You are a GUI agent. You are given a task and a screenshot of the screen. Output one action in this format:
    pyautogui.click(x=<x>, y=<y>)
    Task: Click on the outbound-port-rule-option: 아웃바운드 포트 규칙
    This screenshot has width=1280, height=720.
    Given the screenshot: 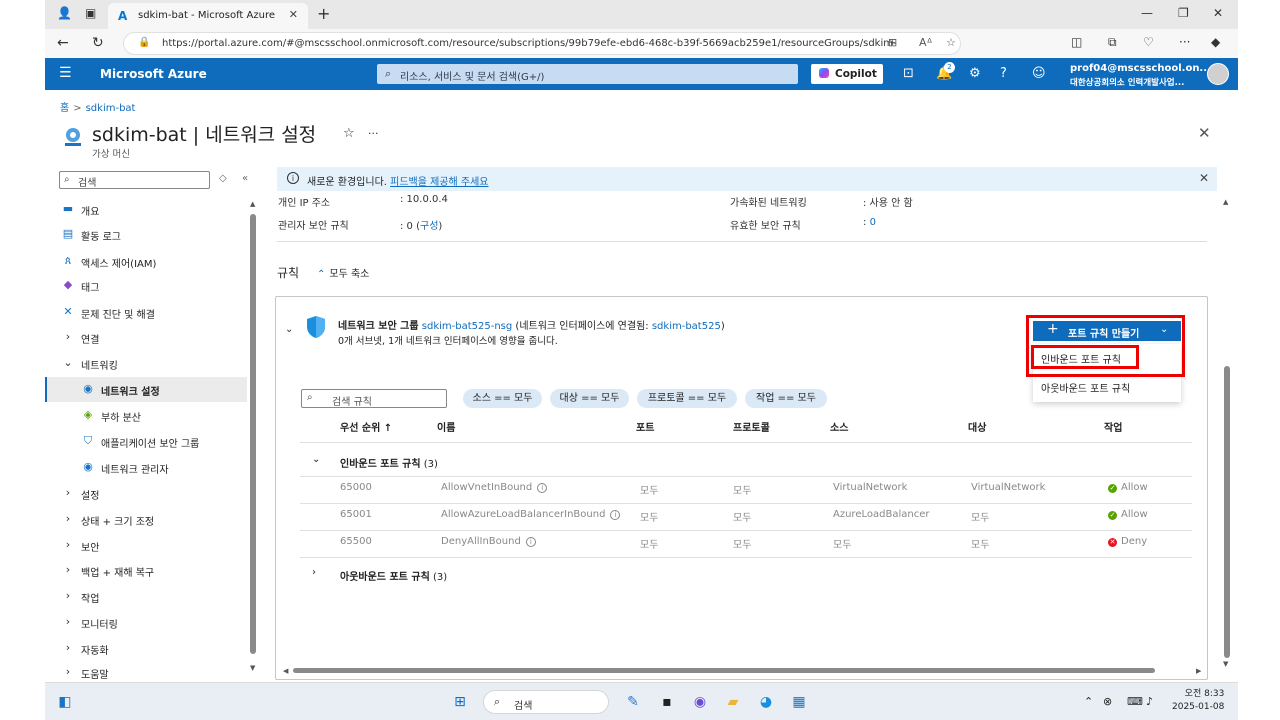 What is the action you would take?
    pyautogui.click(x=1085, y=387)
    